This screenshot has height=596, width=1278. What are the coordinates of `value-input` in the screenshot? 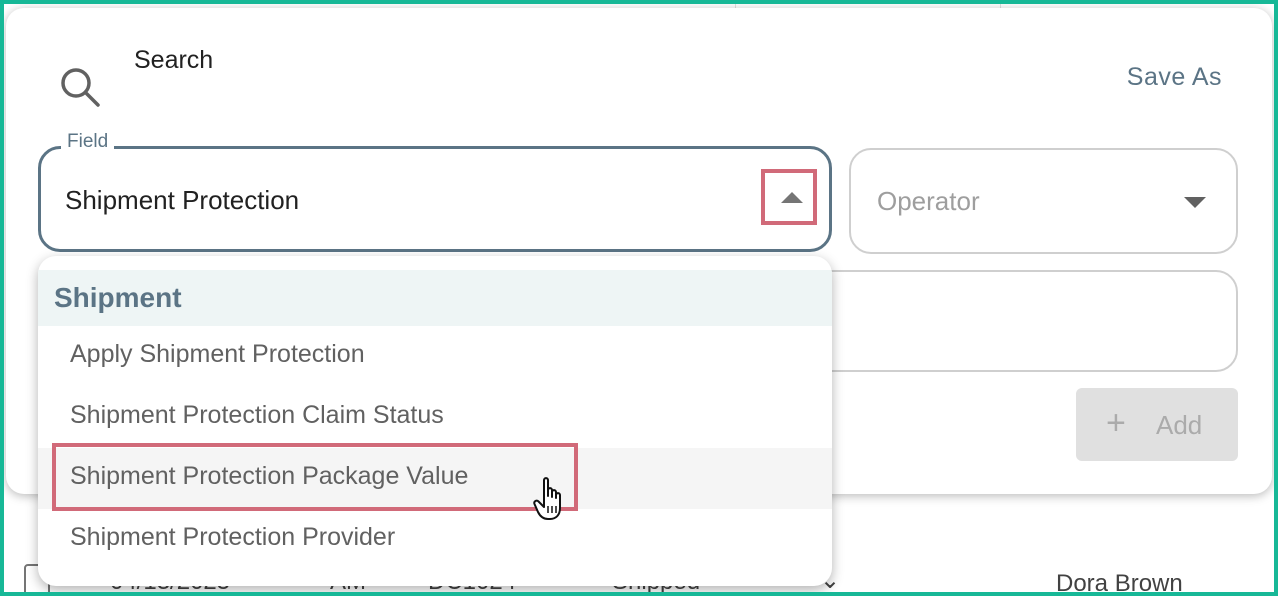 It's located at (1017, 321).